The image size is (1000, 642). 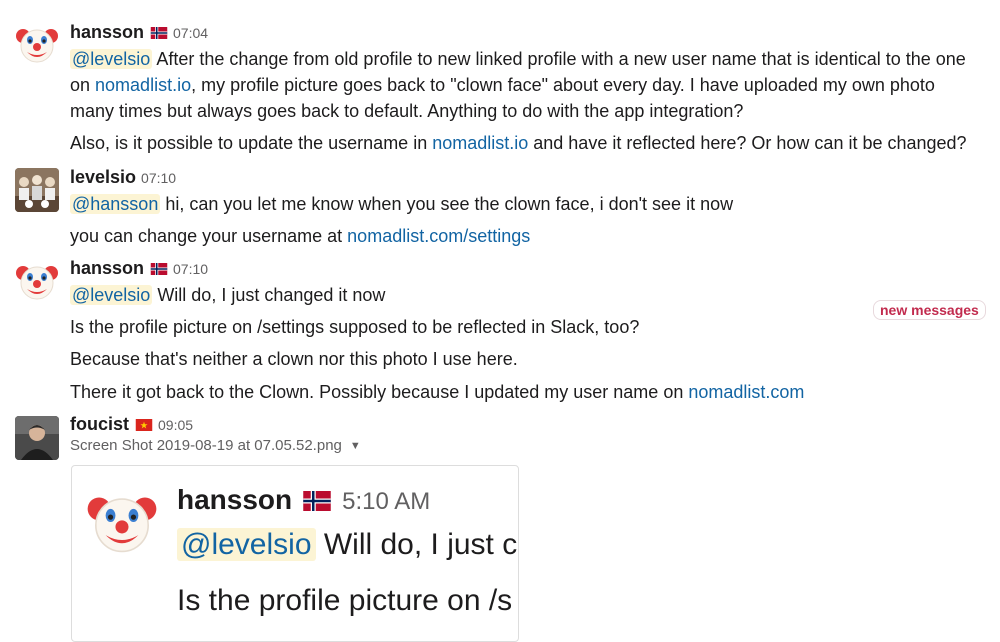 What do you see at coordinates (345, 600) in the screenshot?
I see `screenshot-text: Is the profile picture on /s` at bounding box center [345, 600].